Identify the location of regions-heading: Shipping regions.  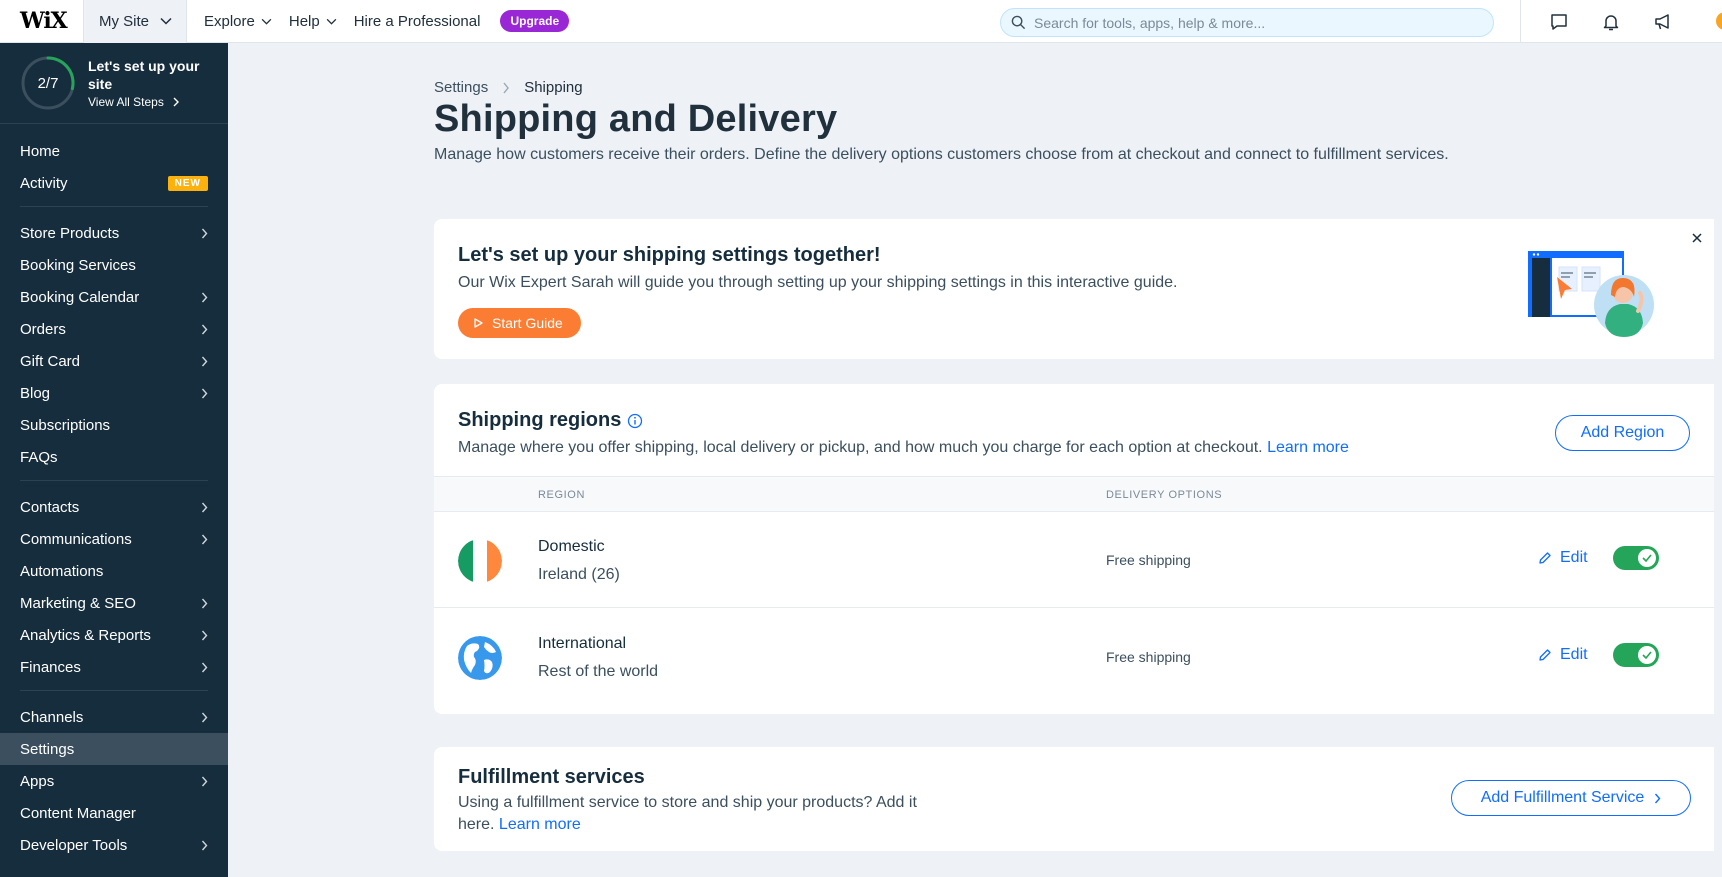
(550, 420).